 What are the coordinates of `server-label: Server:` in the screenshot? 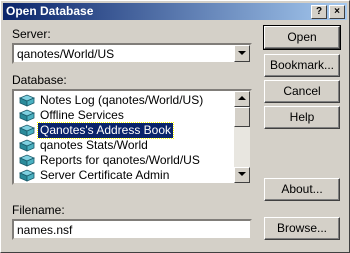 It's located at (31, 34).